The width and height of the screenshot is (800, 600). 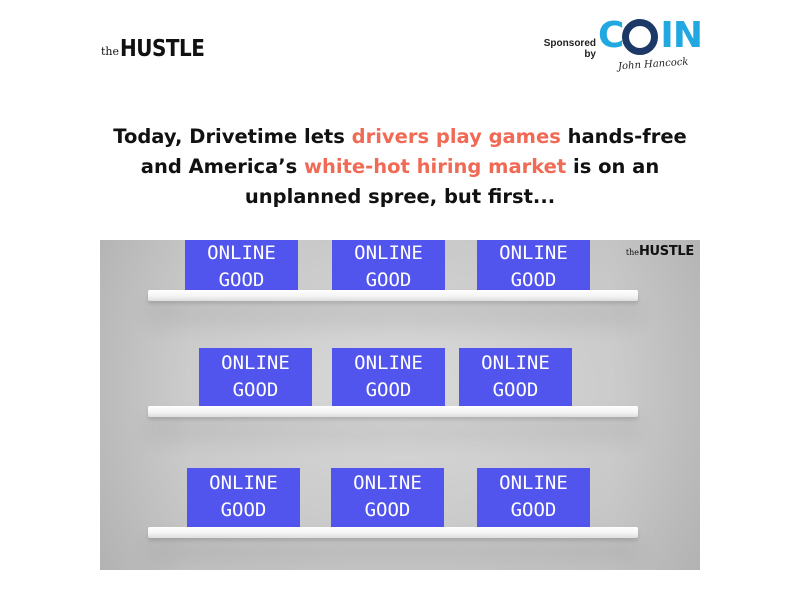 I want to click on sponsored-by-label: Sponsored by, so click(x=565, y=49).